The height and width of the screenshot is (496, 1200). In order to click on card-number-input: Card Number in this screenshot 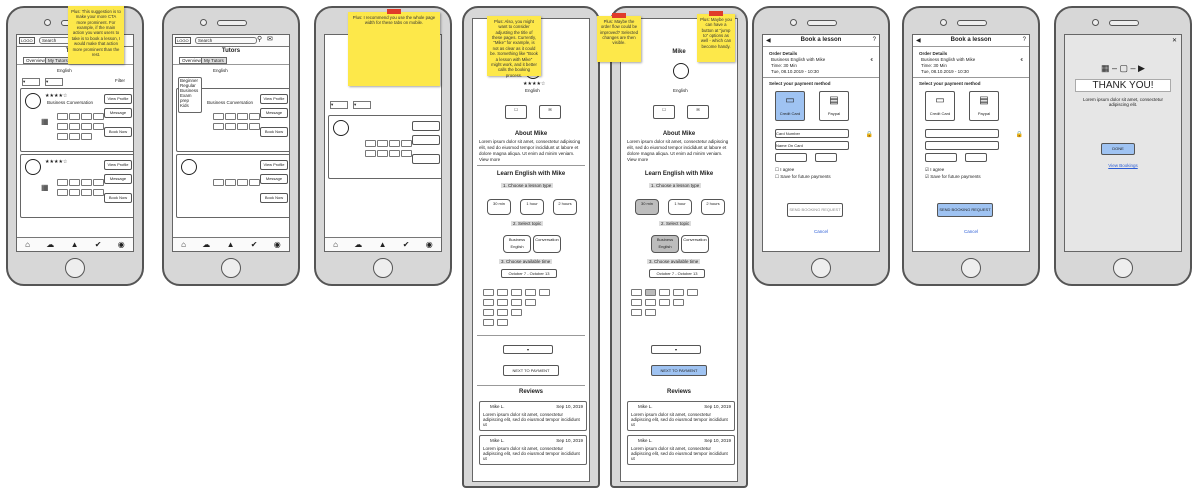, I will do `click(812, 133)`.